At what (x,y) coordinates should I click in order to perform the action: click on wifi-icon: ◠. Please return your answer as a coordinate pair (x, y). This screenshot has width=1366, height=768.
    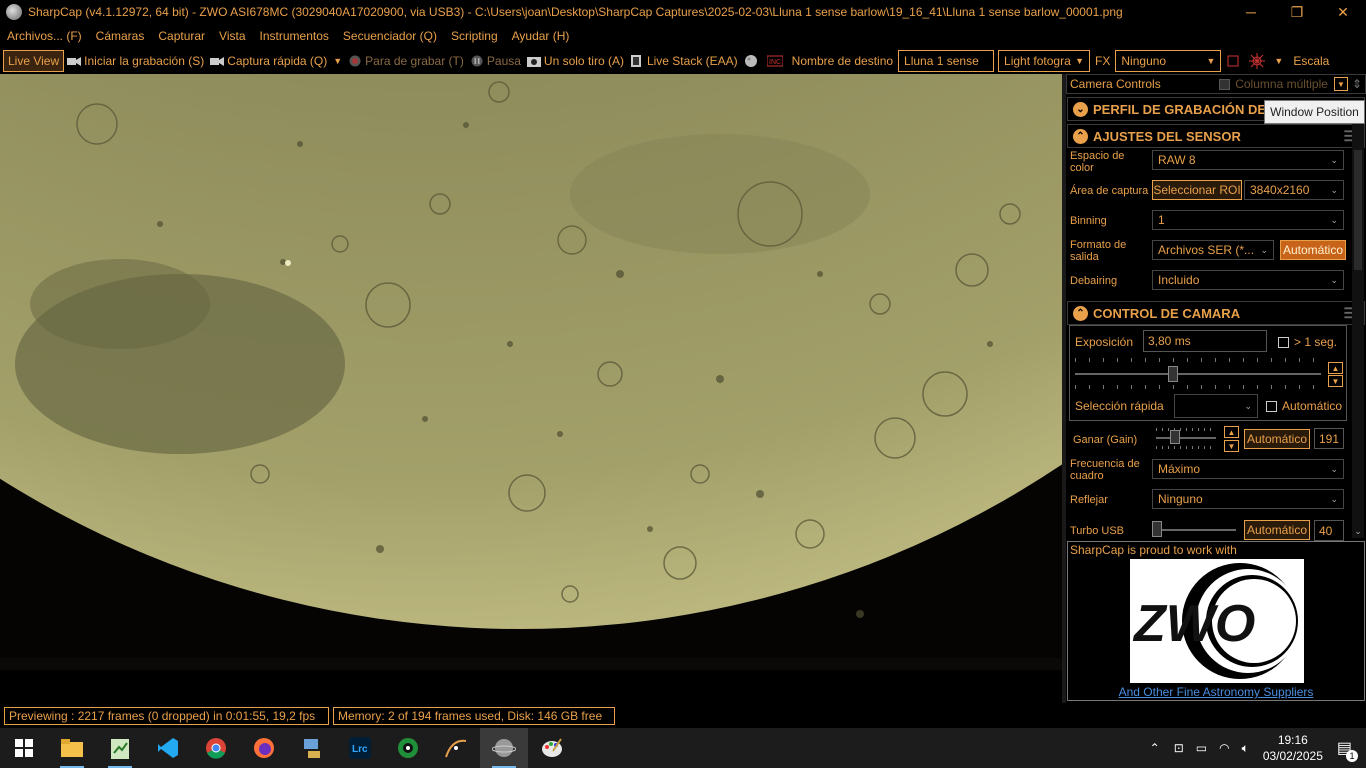
    Looking at the image, I should click on (1224, 748).